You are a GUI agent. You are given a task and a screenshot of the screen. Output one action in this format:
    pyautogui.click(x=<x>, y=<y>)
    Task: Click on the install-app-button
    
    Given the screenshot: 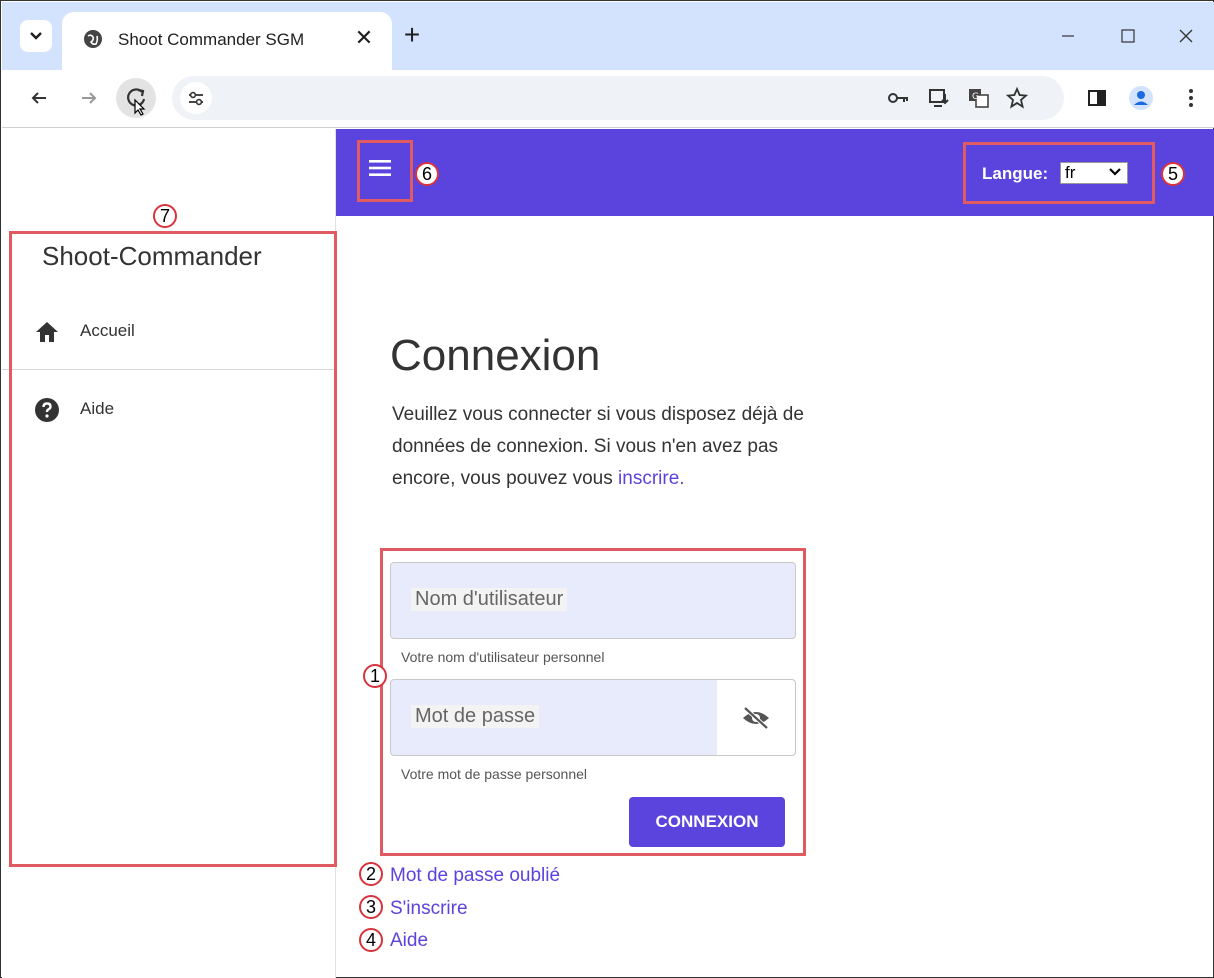 What is the action you would take?
    pyautogui.click(x=939, y=98)
    